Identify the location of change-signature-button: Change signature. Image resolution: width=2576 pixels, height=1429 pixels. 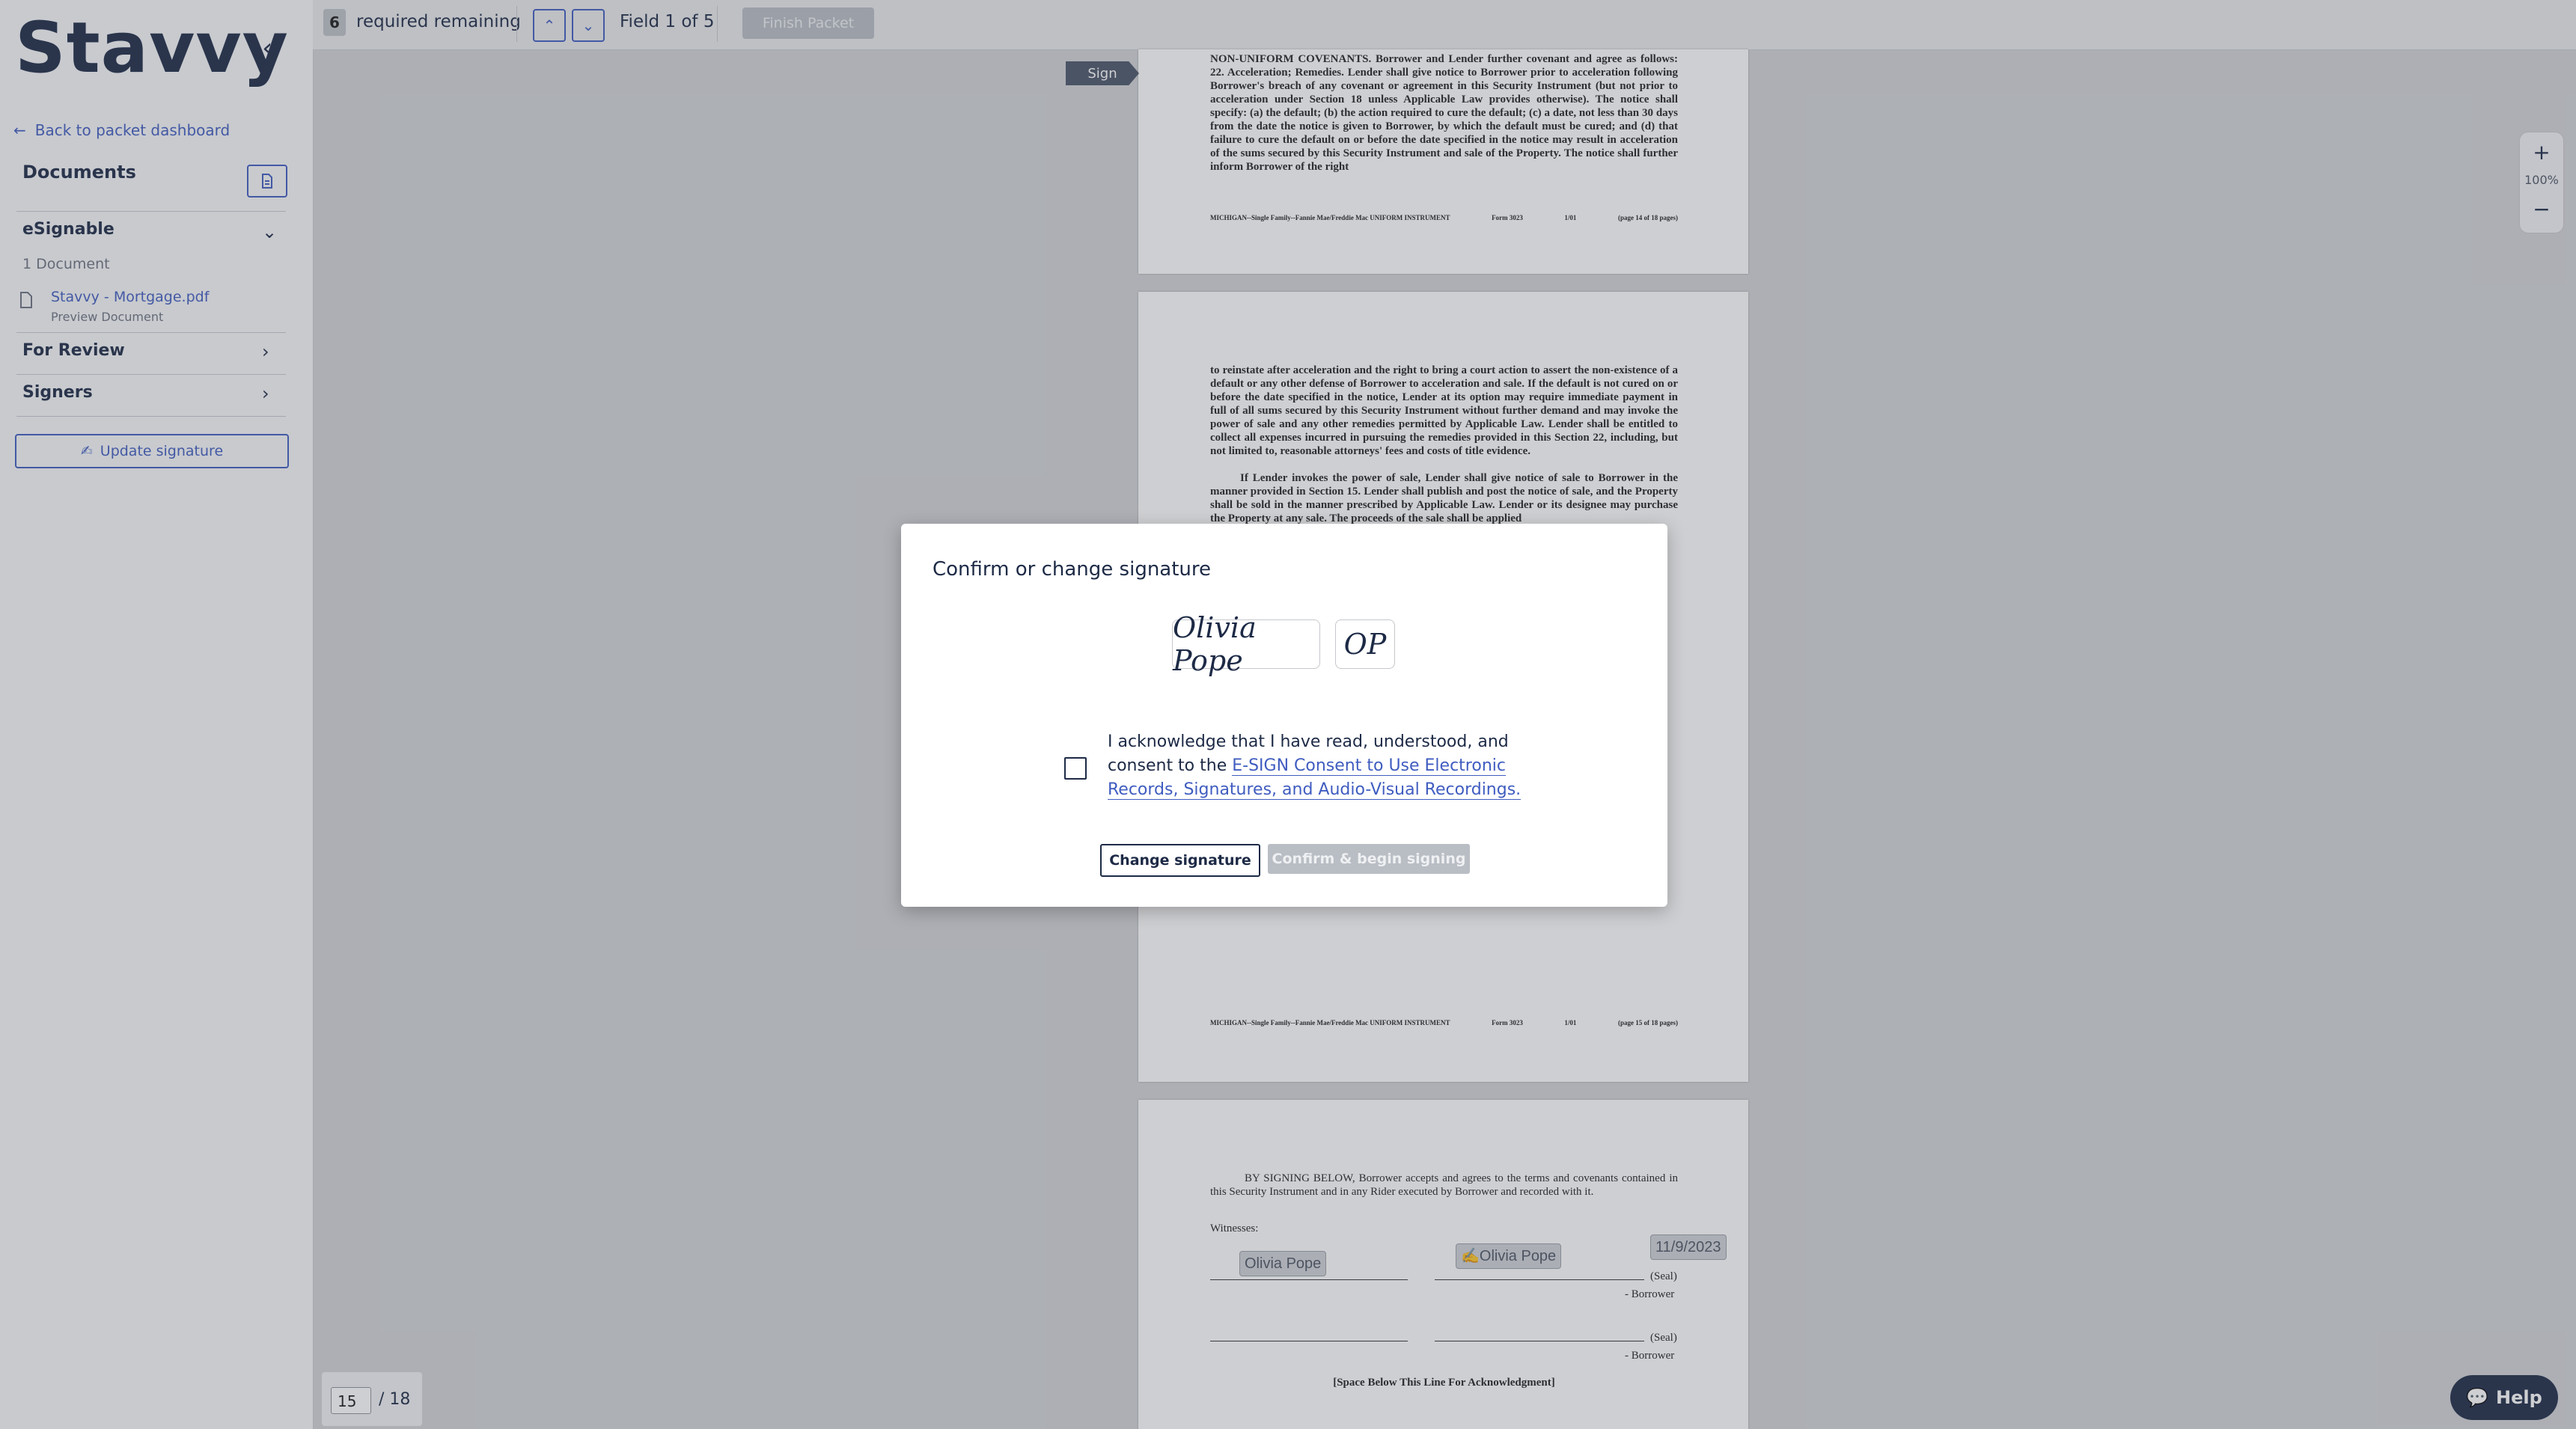
(1180, 861).